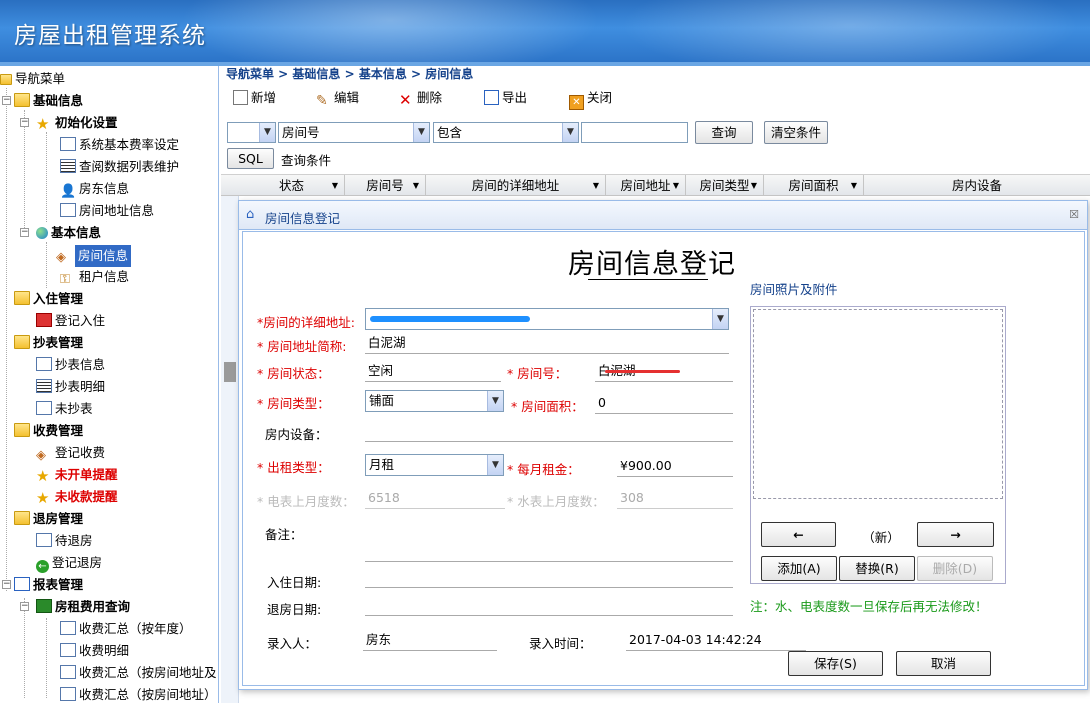 This screenshot has height=703, width=1090. What do you see at coordinates (516, 185) in the screenshot?
I see `column-header: 房间的详细地址 ▼` at bounding box center [516, 185].